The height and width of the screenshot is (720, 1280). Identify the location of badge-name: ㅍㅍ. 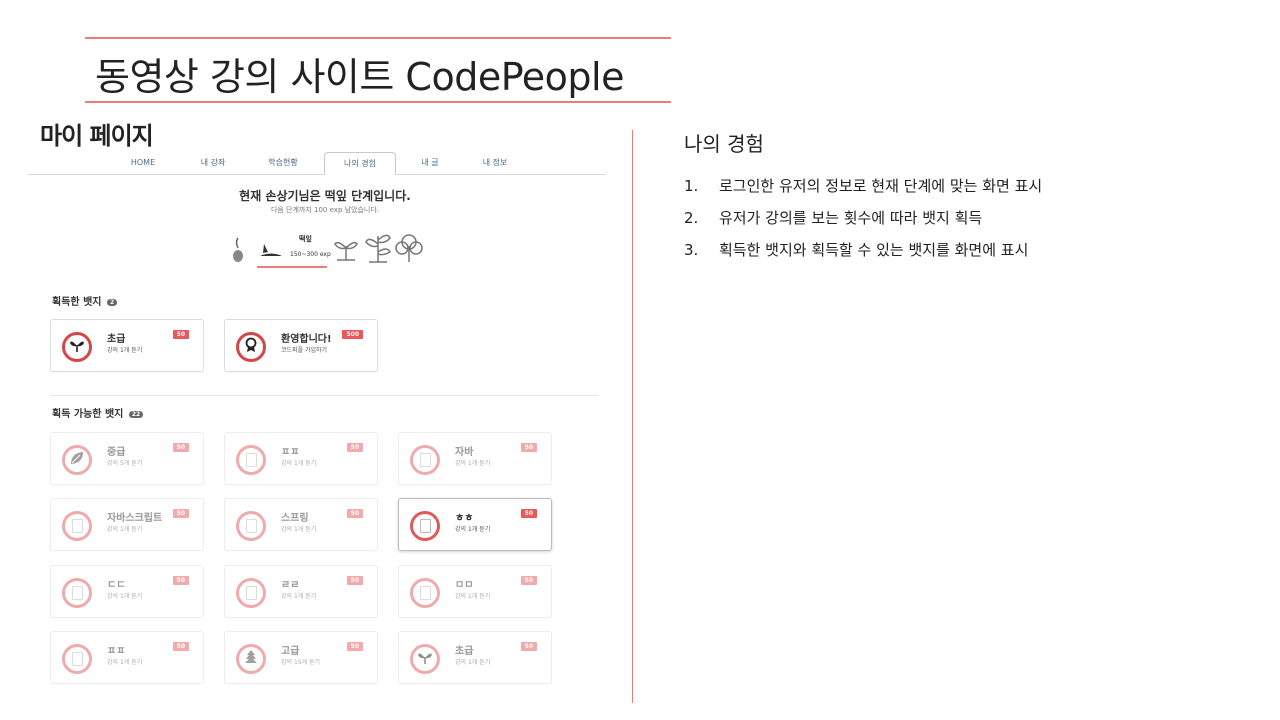
(290, 452).